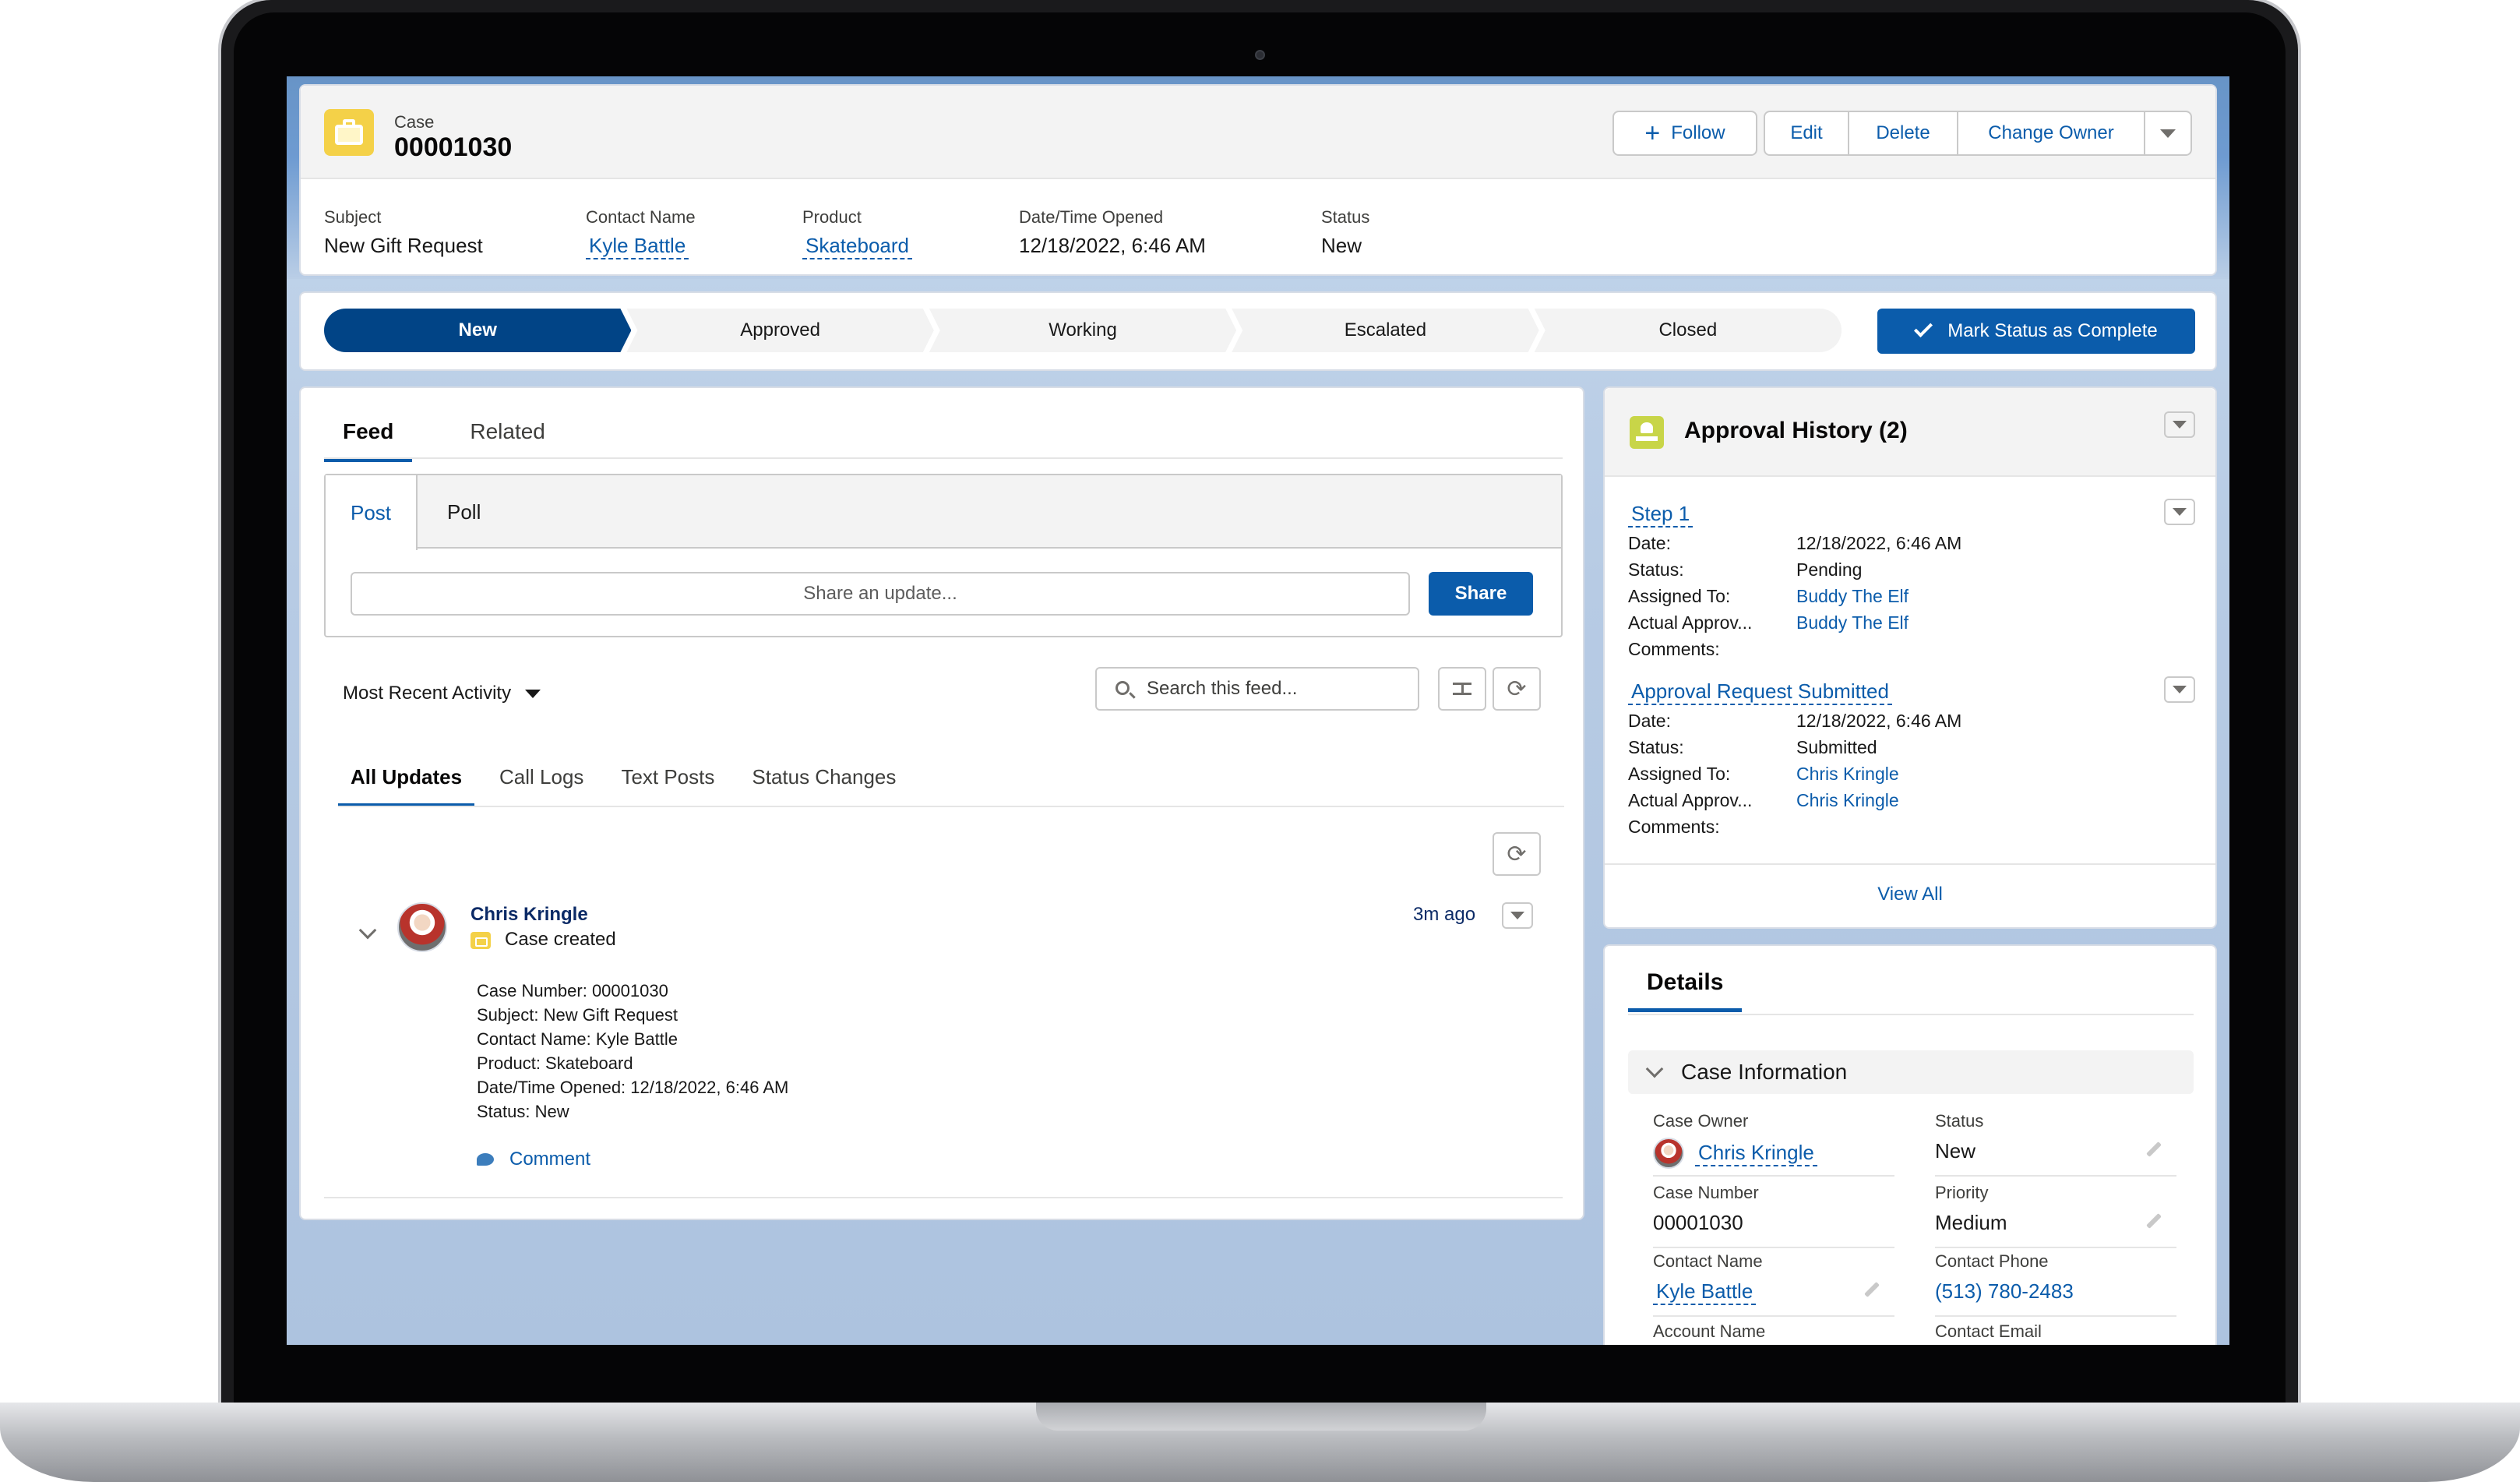 This screenshot has width=2520, height=1482. Describe the element at coordinates (668, 783) in the screenshot. I see `tab-text-posts: Text Posts` at that location.